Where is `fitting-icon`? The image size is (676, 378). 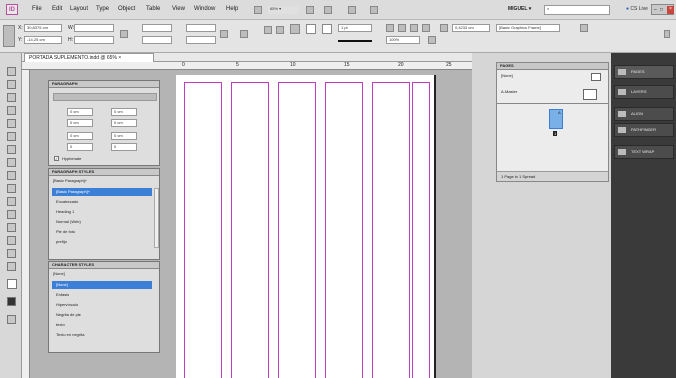 fitting-icon is located at coordinates (402, 28).